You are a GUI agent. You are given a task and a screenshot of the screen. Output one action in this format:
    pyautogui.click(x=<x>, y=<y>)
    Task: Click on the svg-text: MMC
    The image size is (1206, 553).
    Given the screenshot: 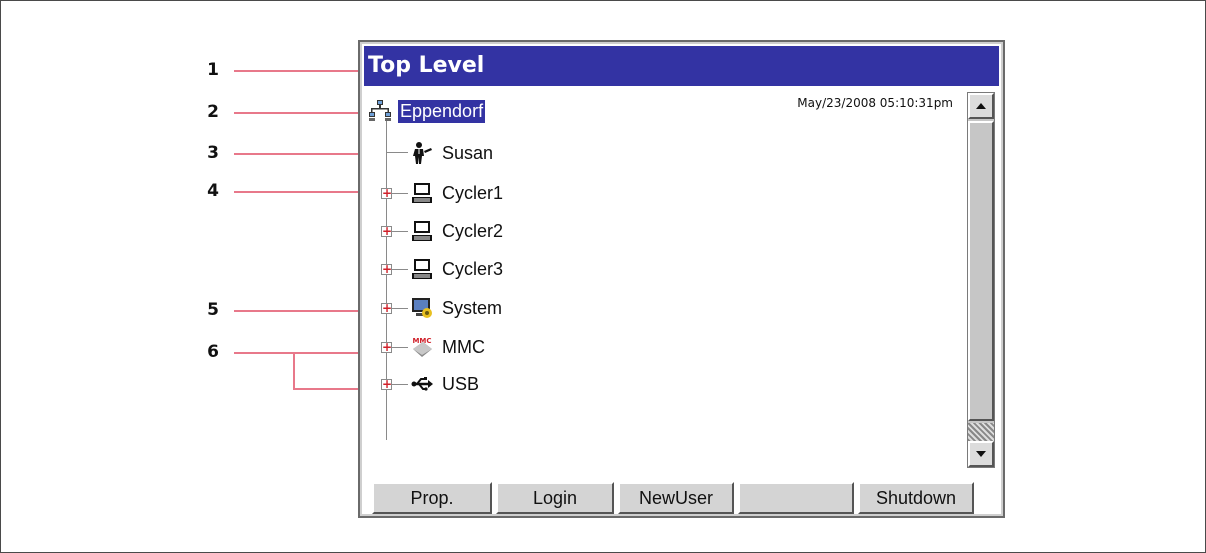 What is the action you would take?
    pyautogui.click(x=421, y=341)
    